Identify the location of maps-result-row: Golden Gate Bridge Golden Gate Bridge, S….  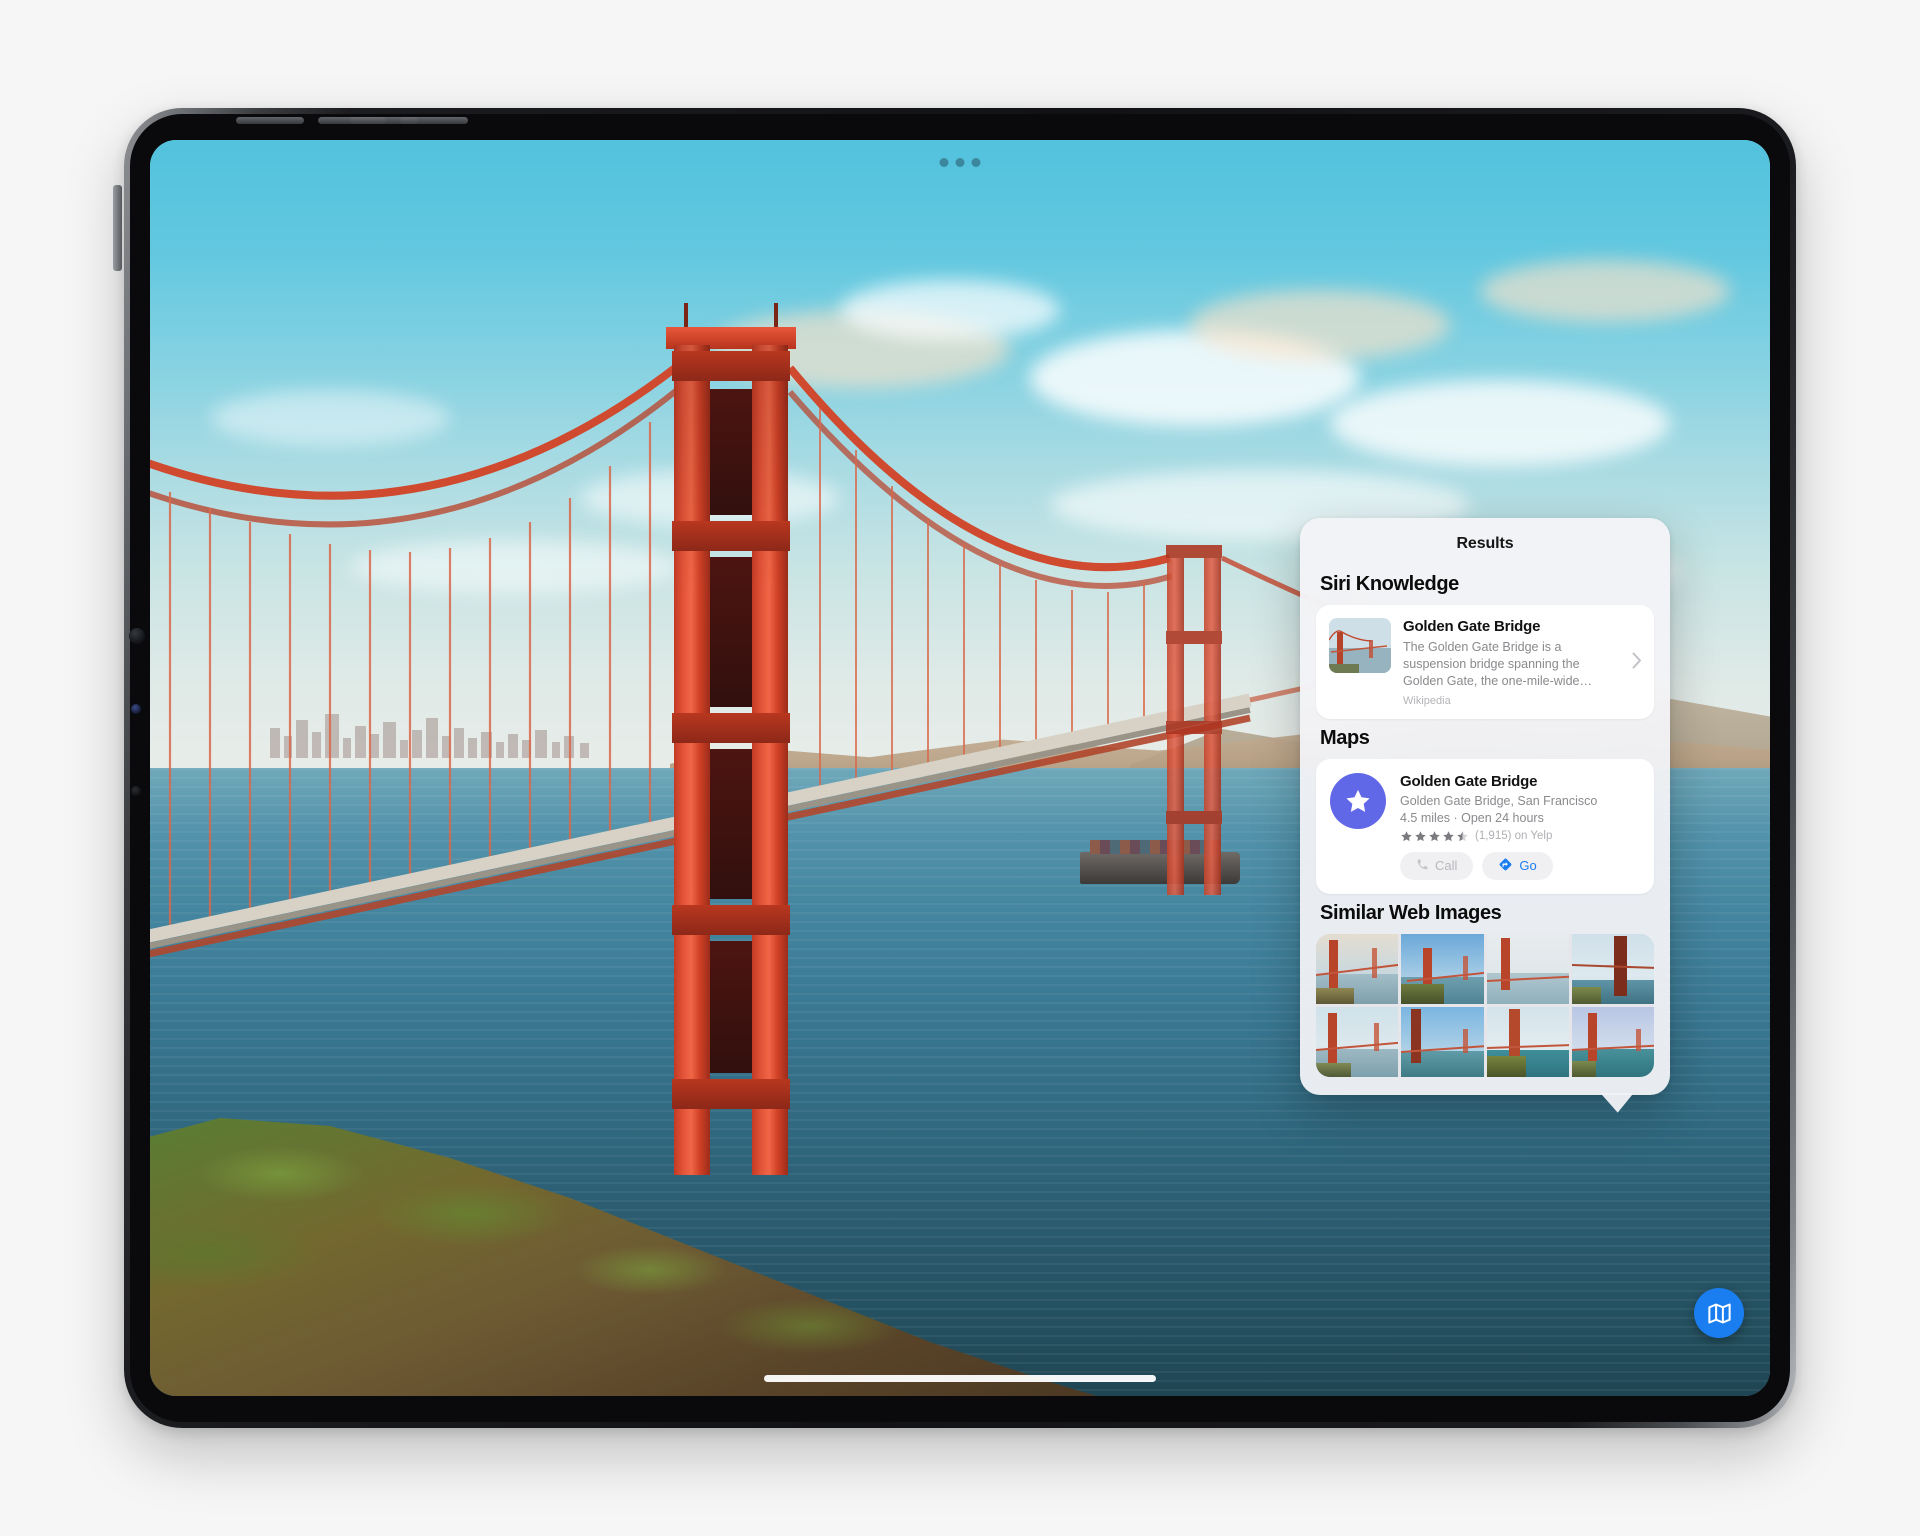
(1485, 826).